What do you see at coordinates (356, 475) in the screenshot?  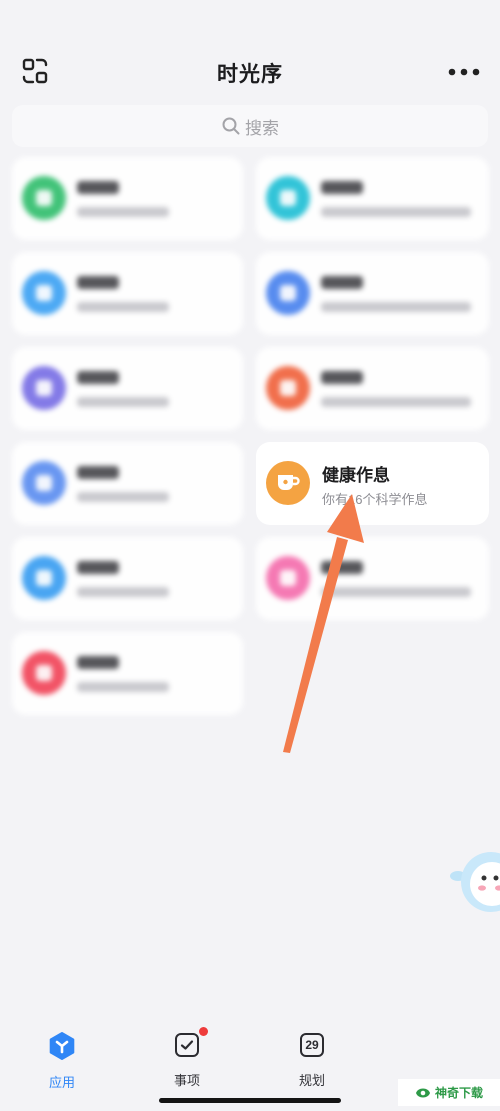 I see `app-title: 健康作息` at bounding box center [356, 475].